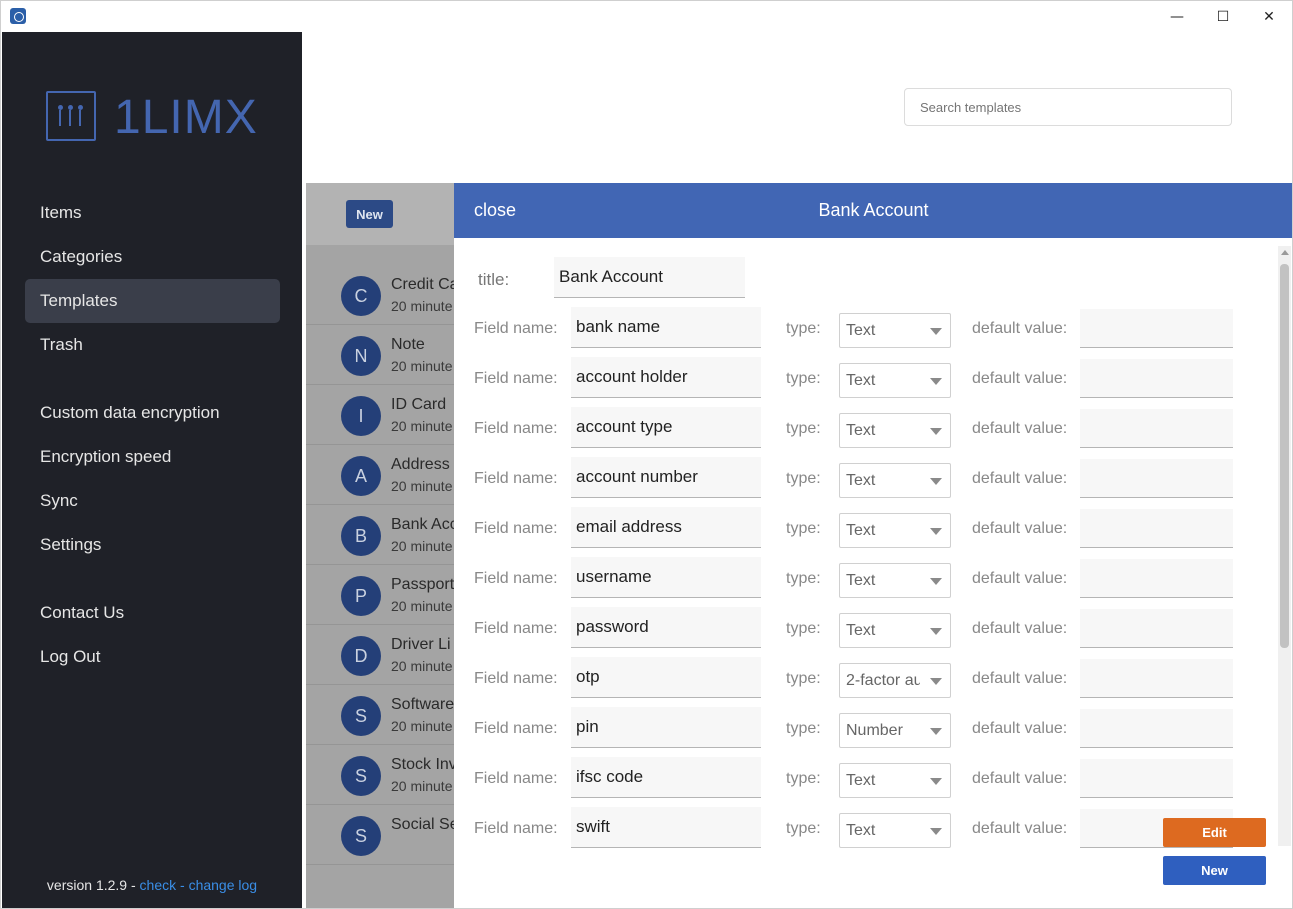 Image resolution: width=1293 pixels, height=909 pixels. Describe the element at coordinates (71, 116) in the screenshot. I see `logo-icon` at that location.